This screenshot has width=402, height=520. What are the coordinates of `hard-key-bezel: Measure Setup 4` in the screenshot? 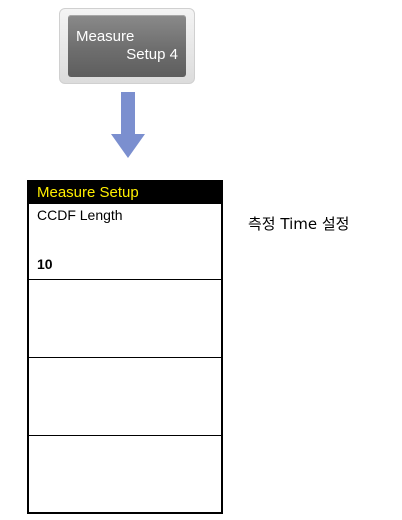 It's located at (127, 46).